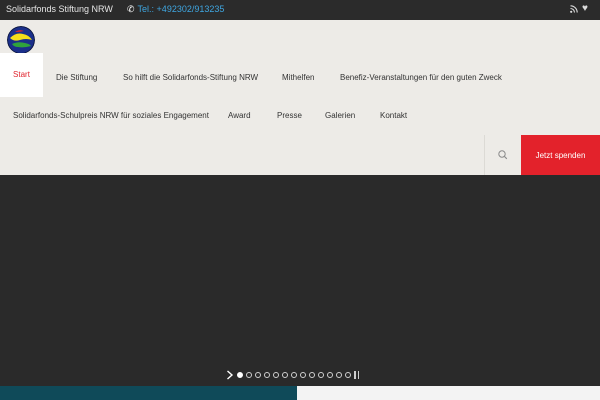 The height and width of the screenshot is (400, 600). Describe the element at coordinates (148, 393) in the screenshot. I see `footer-band-left` at that location.